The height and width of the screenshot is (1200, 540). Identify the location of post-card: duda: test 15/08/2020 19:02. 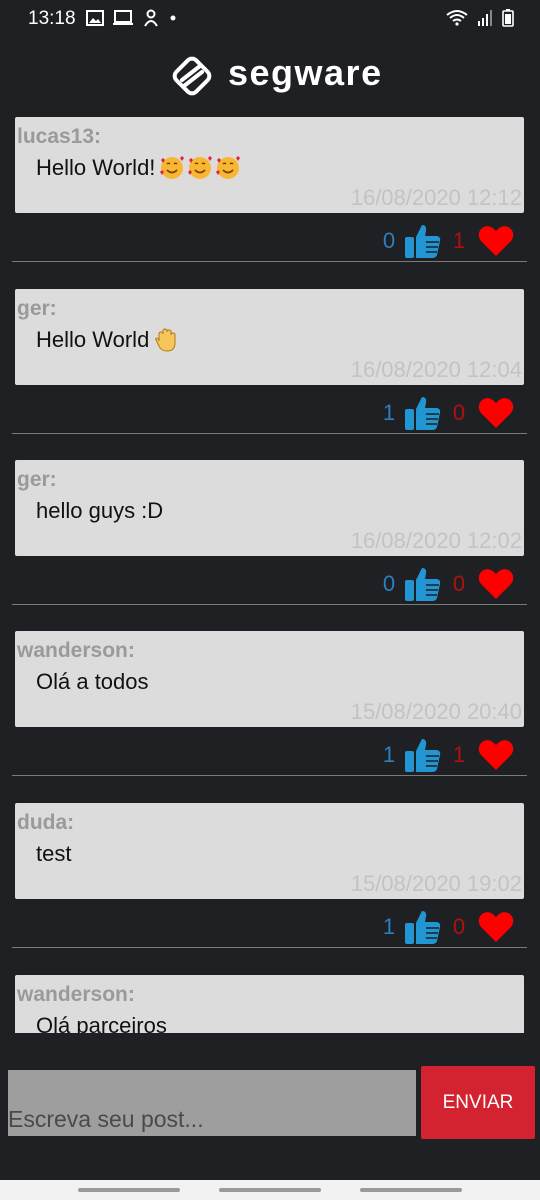
(269, 851).